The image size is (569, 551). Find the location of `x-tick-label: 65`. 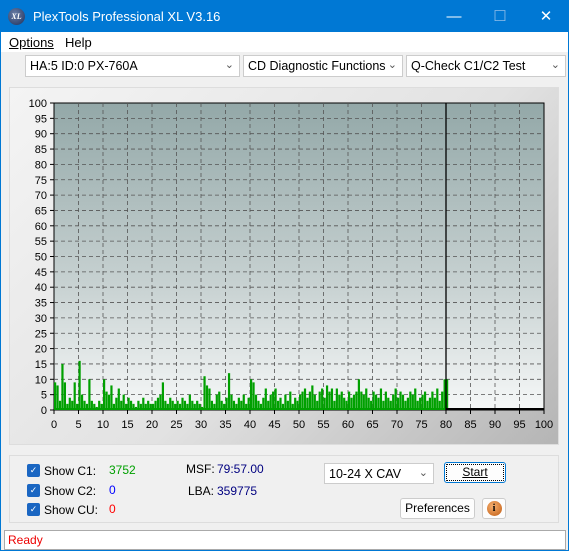

x-tick-label: 65 is located at coordinates (372, 425).